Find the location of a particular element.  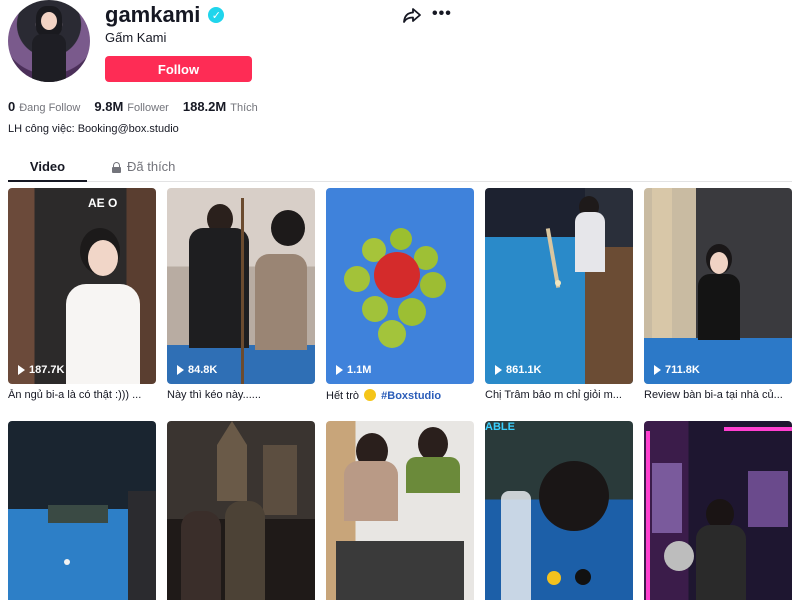

video-thumbnail: 861.1K is located at coordinates (559, 286).